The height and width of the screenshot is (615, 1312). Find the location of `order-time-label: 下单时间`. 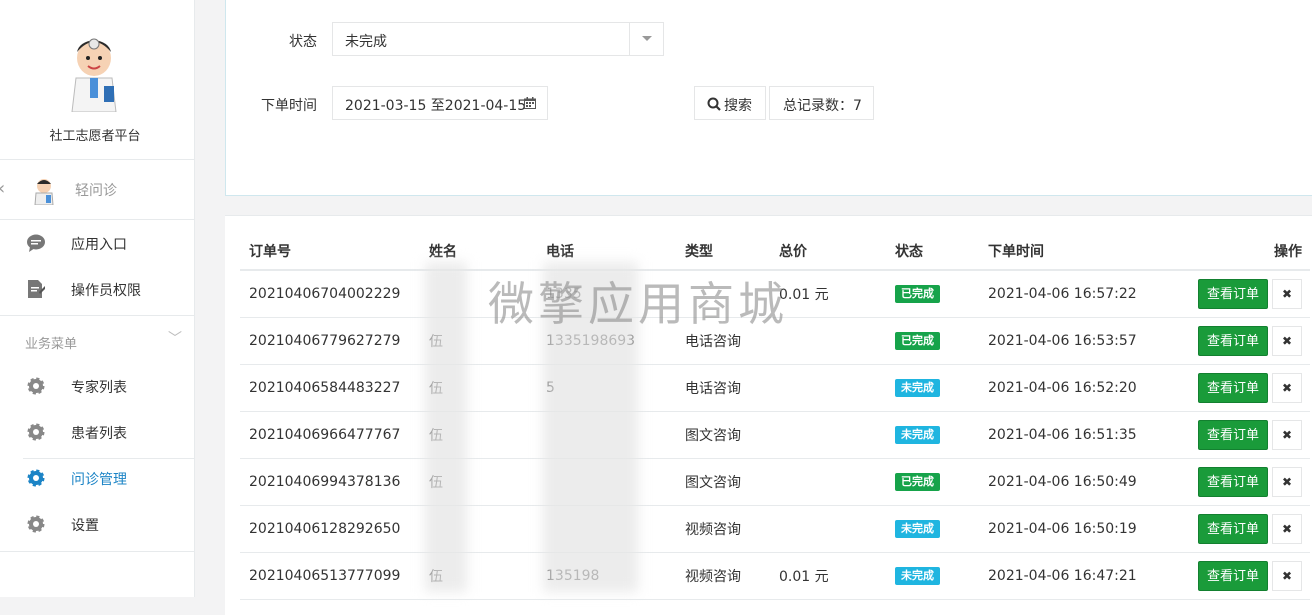

order-time-label: 下单时间 is located at coordinates (289, 106).